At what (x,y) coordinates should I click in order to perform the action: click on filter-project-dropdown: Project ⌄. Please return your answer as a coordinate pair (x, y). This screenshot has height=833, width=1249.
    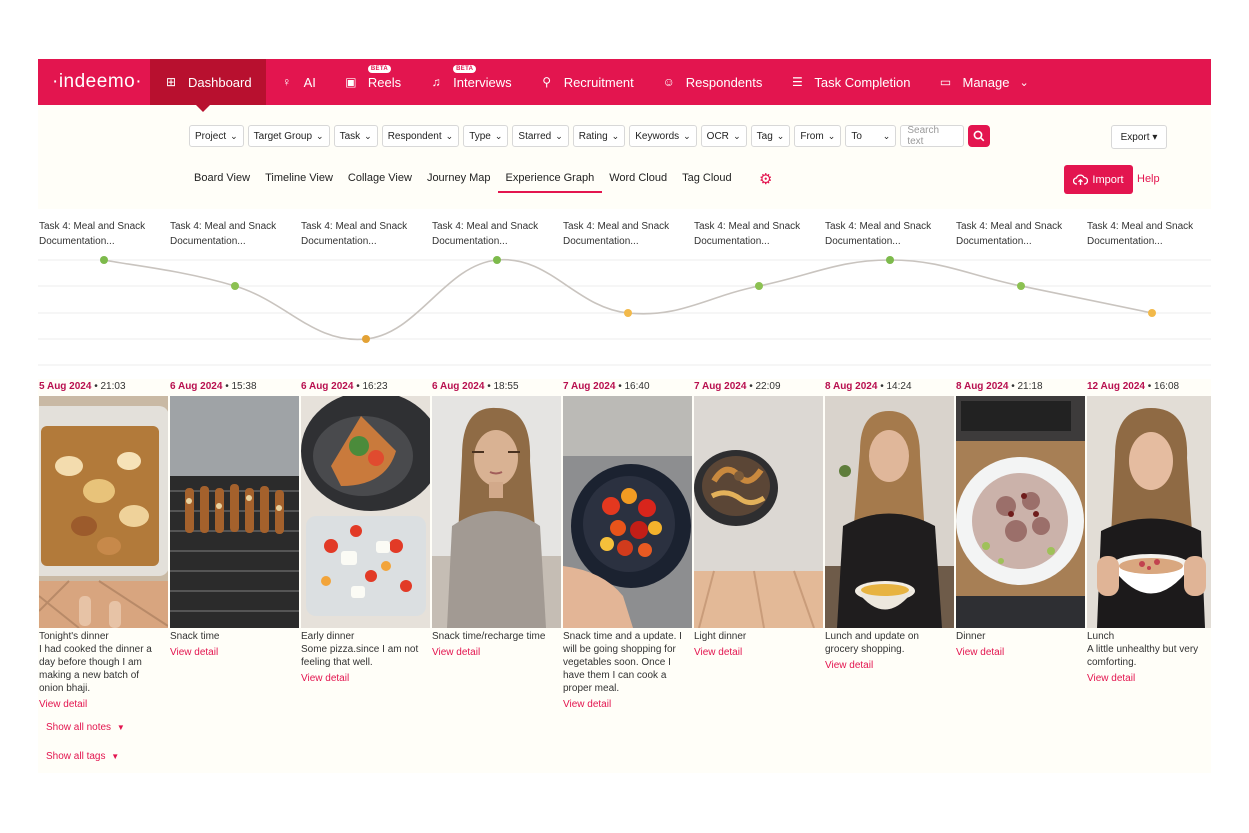
    Looking at the image, I should click on (216, 136).